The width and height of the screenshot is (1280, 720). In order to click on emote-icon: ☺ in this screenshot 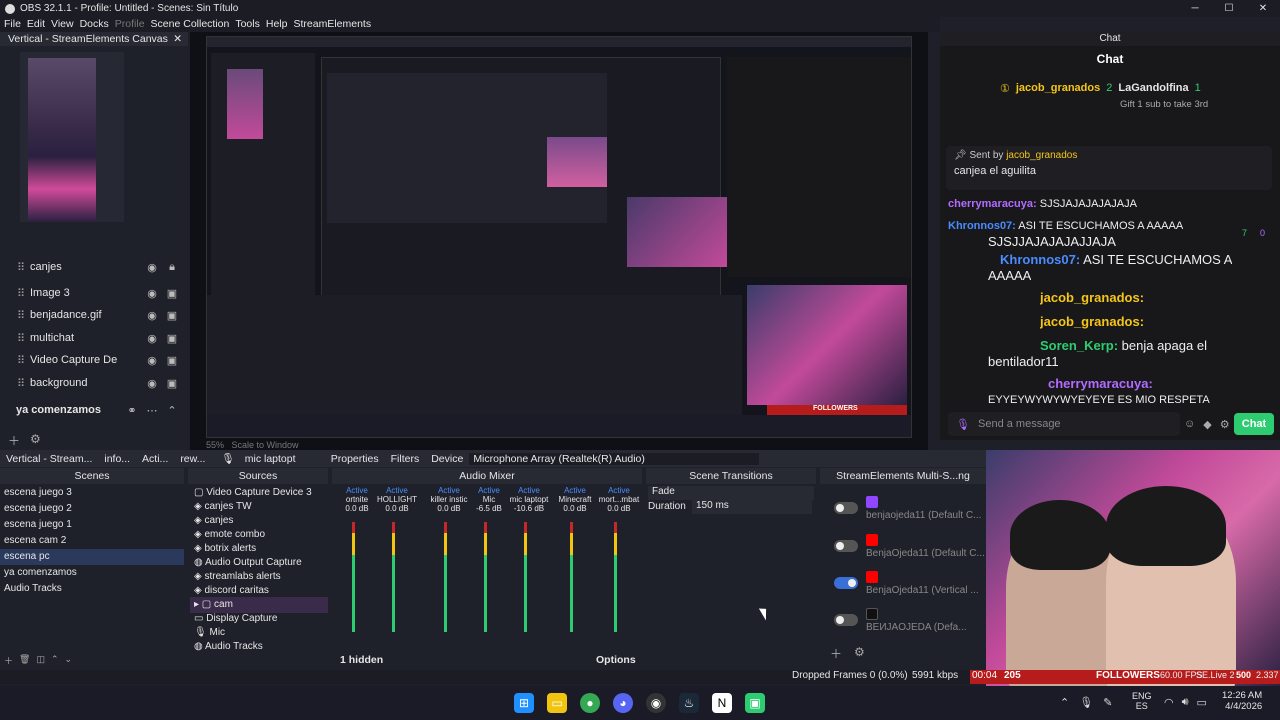, I will do `click(1189, 424)`.